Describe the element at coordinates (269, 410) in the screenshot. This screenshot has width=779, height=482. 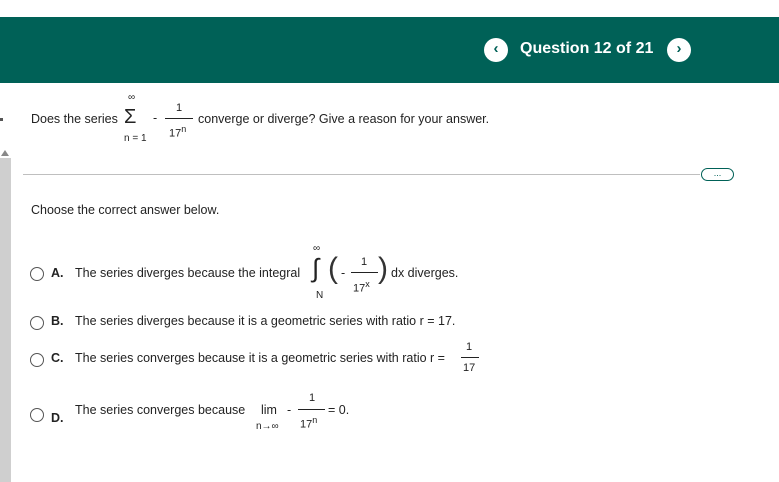
I see `limit-label: lim` at that location.